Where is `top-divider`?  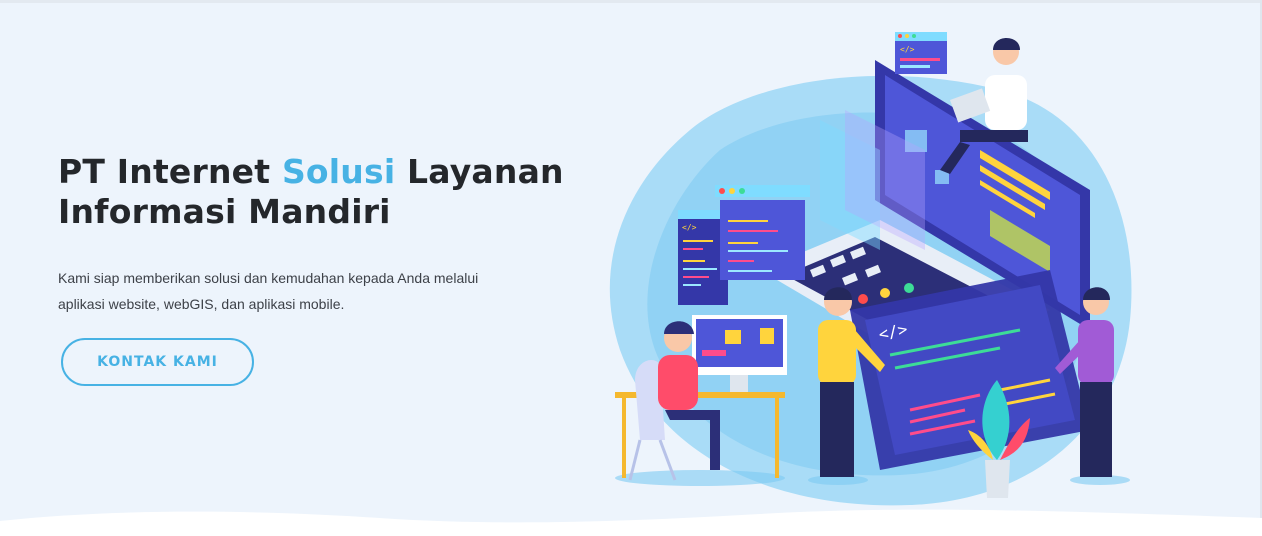
top-divider is located at coordinates (631, 1).